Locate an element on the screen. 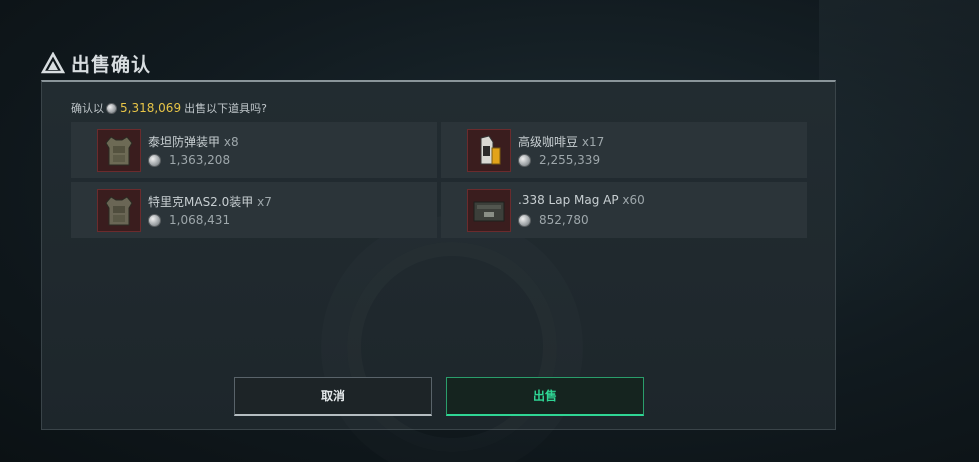  dialog-title: 出售确认 is located at coordinates (111, 64).